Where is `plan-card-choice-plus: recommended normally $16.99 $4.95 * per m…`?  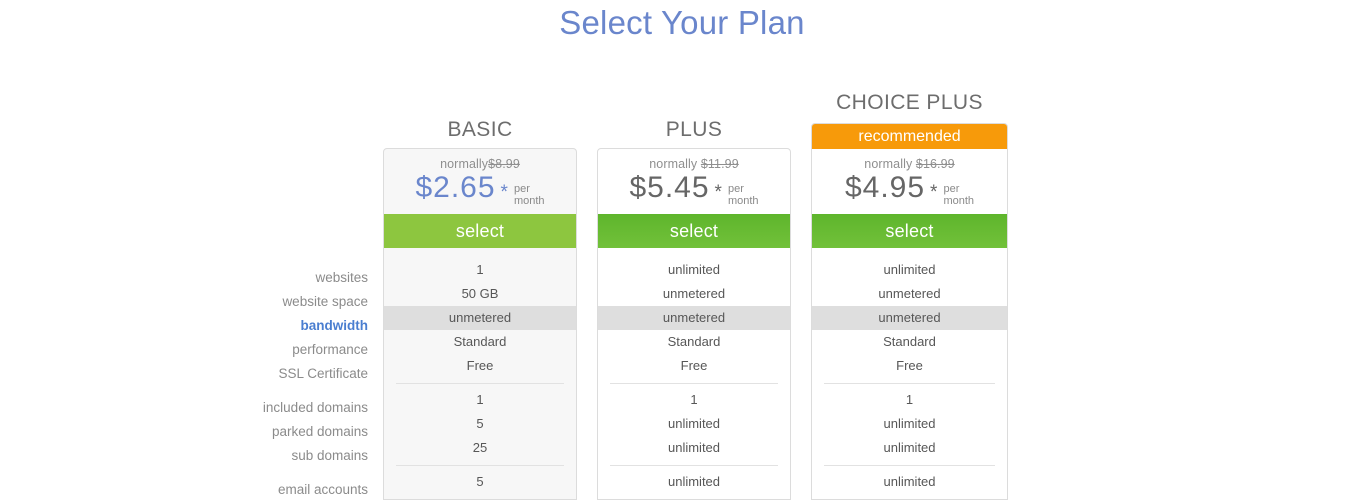
plan-card-choice-plus: recommended normally $16.99 $4.95 * per m… is located at coordinates (909, 311).